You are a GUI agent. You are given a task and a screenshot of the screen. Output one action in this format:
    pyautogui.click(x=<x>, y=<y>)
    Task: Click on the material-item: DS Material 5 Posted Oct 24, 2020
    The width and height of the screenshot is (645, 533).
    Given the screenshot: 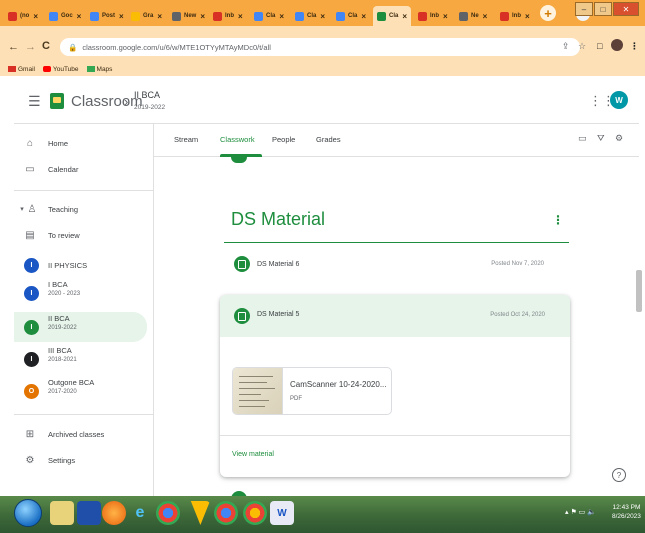 What is the action you would take?
    pyautogui.click(x=395, y=316)
    